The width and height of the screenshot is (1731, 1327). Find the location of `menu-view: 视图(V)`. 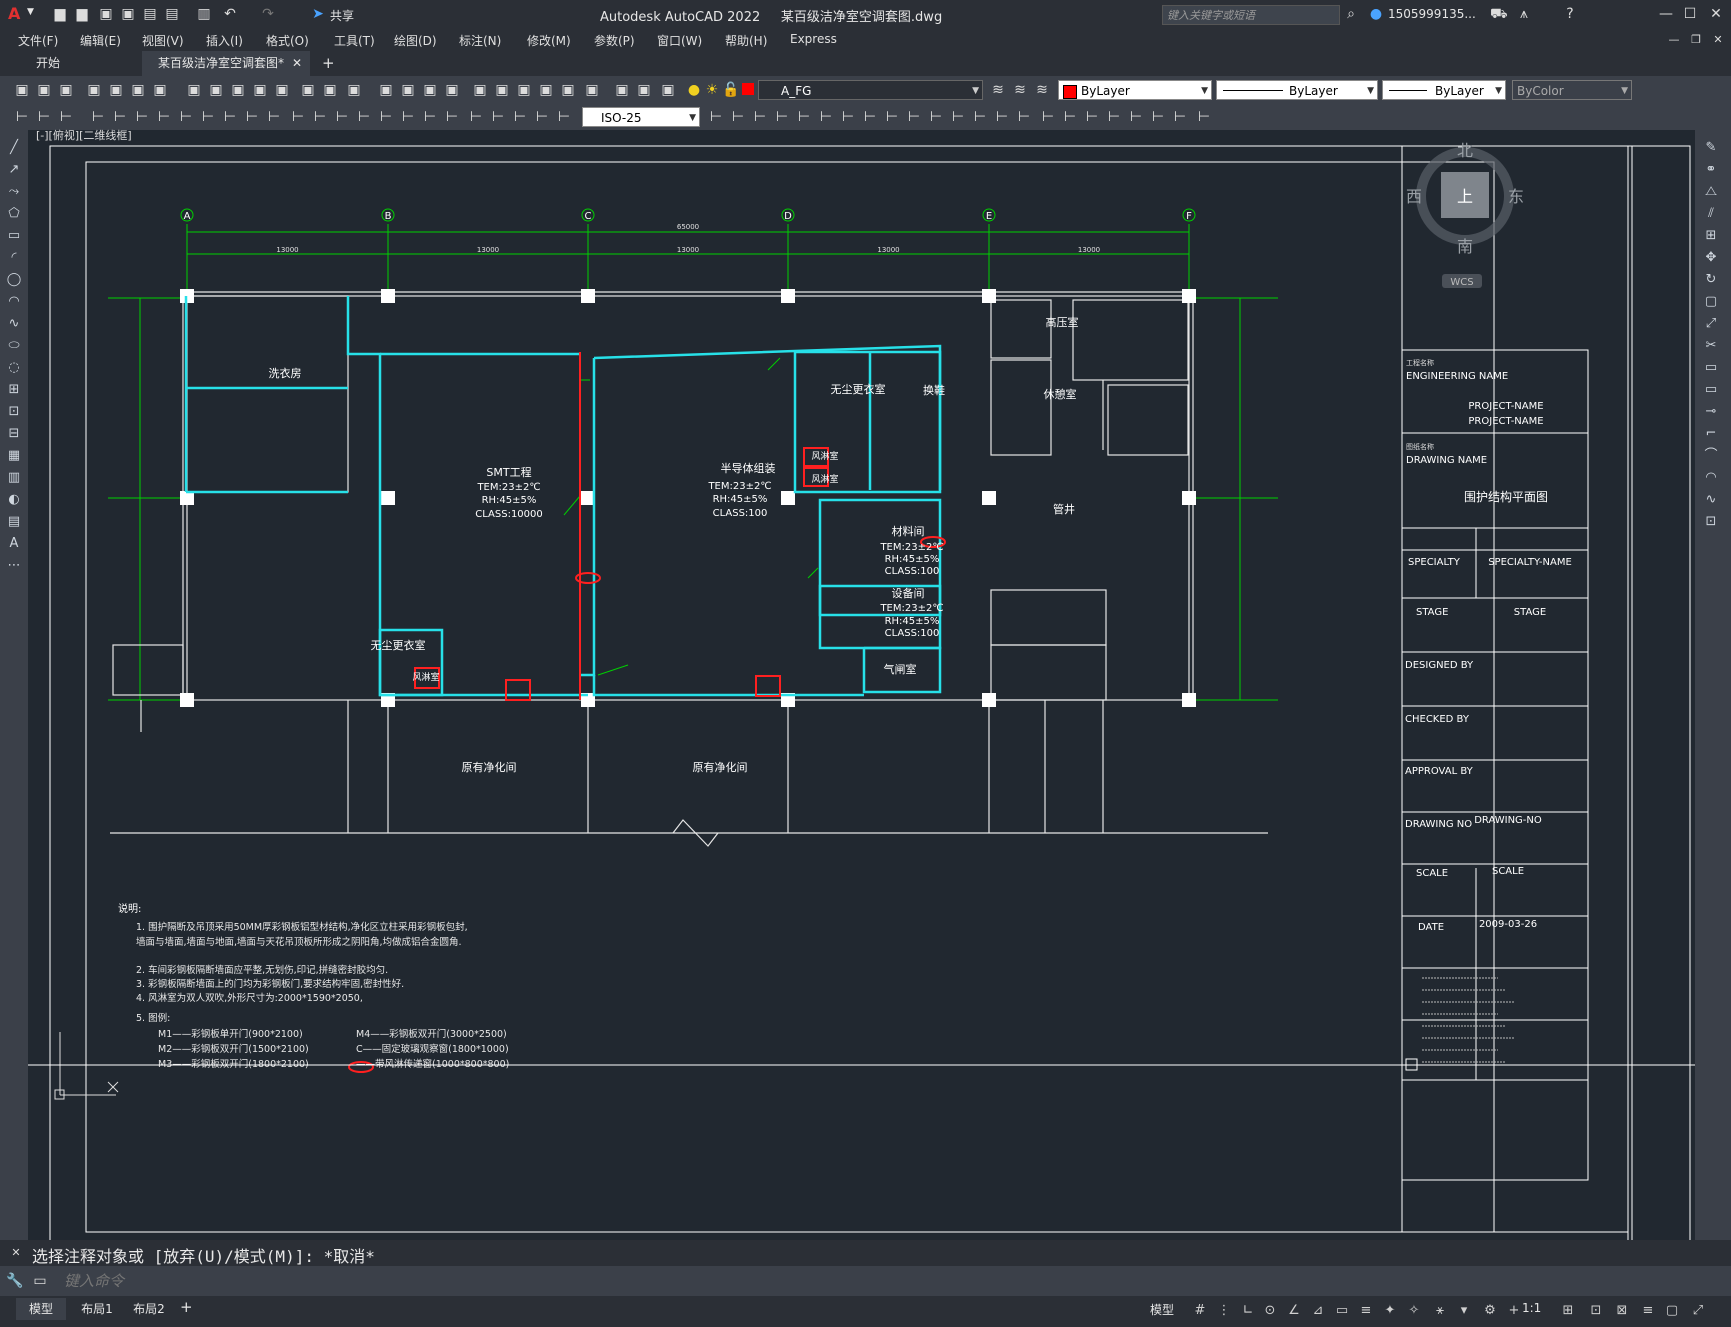

menu-view: 视图(V) is located at coordinates (163, 40).